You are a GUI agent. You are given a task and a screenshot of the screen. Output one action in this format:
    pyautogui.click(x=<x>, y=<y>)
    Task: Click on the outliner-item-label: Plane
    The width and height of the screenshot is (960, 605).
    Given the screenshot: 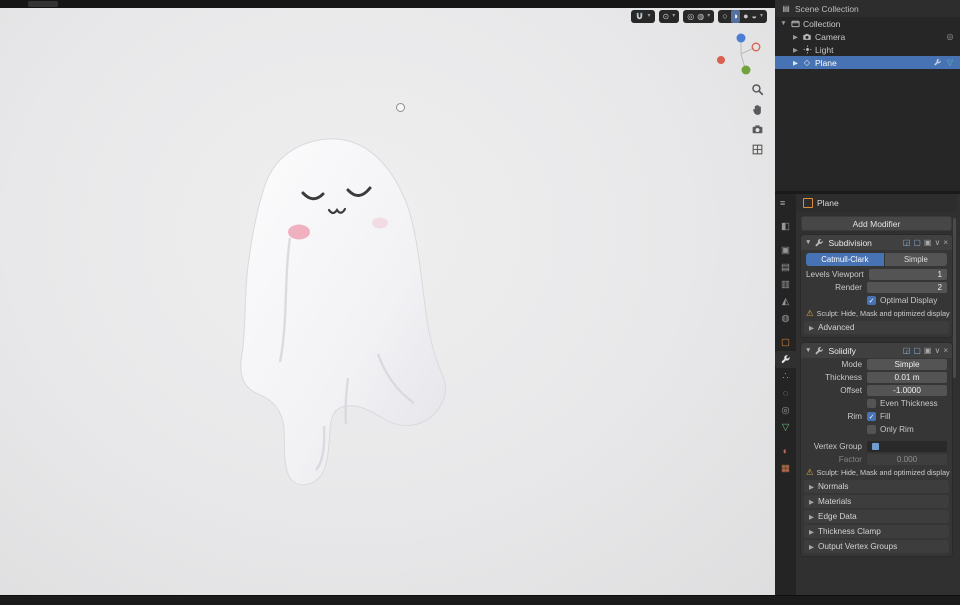 What is the action you would take?
    pyautogui.click(x=826, y=63)
    